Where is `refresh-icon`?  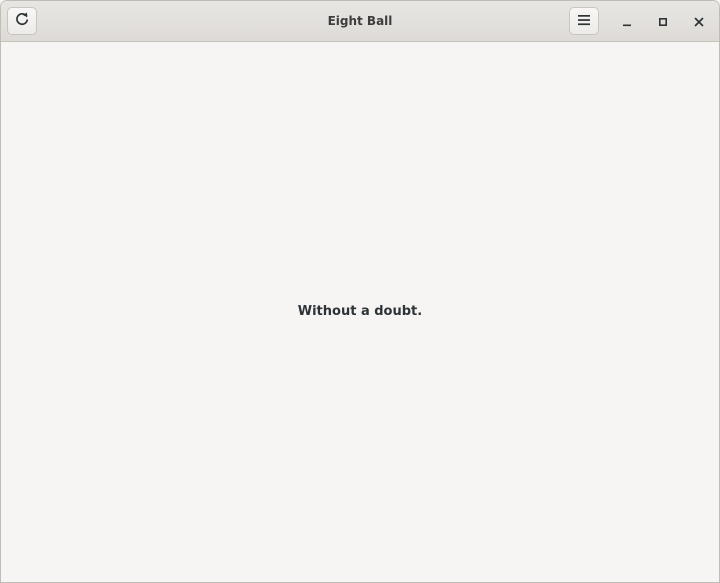
refresh-icon is located at coordinates (22, 21).